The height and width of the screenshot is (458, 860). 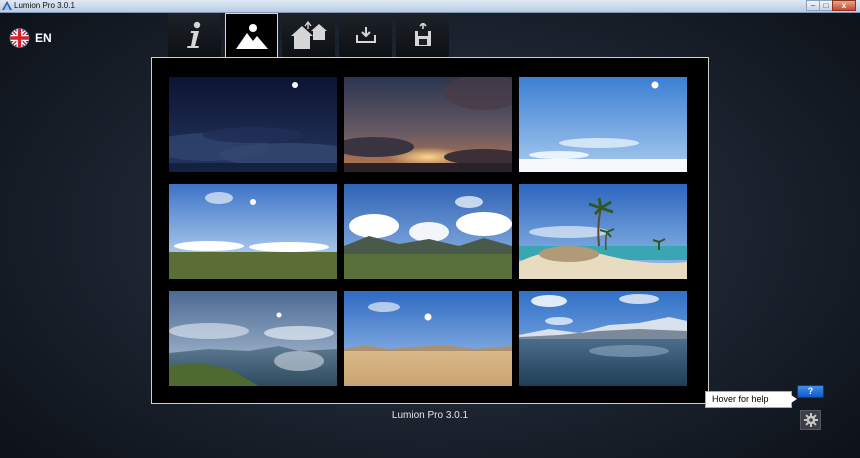 I want to click on tab-load-scene, so click(x=365, y=35).